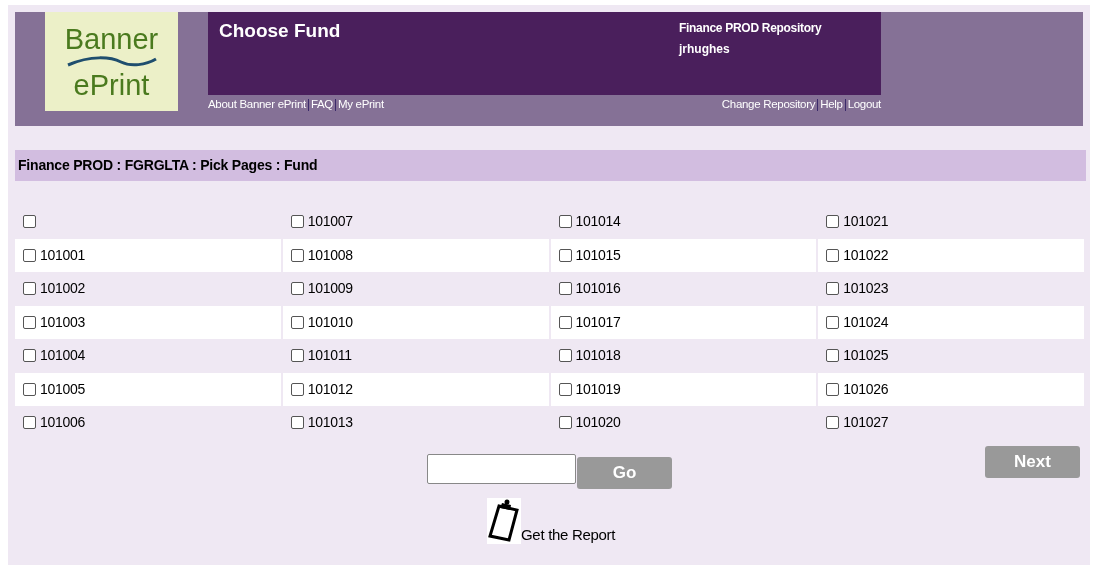  I want to click on fund-label: 101004, so click(62, 356).